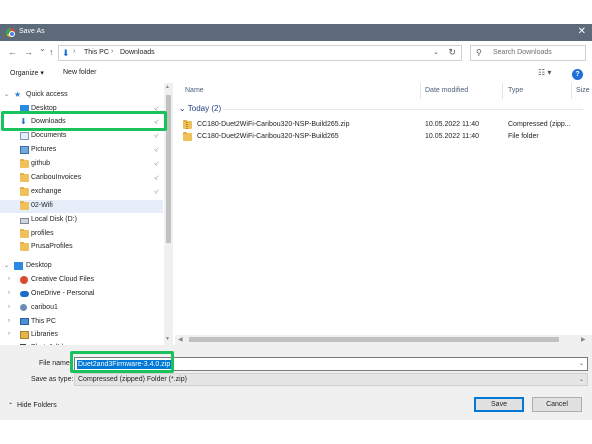  I want to click on sidebar-item-label: github, so click(41, 163).